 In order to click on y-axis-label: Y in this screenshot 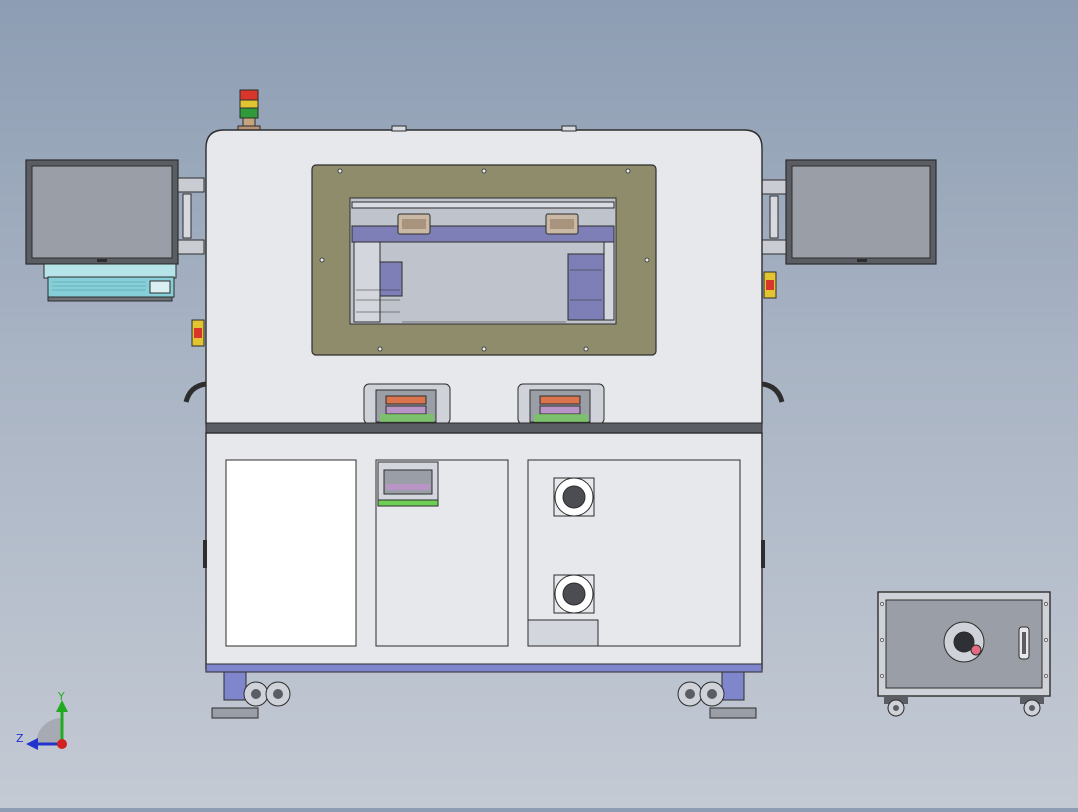, I will do `click(61, 696)`.